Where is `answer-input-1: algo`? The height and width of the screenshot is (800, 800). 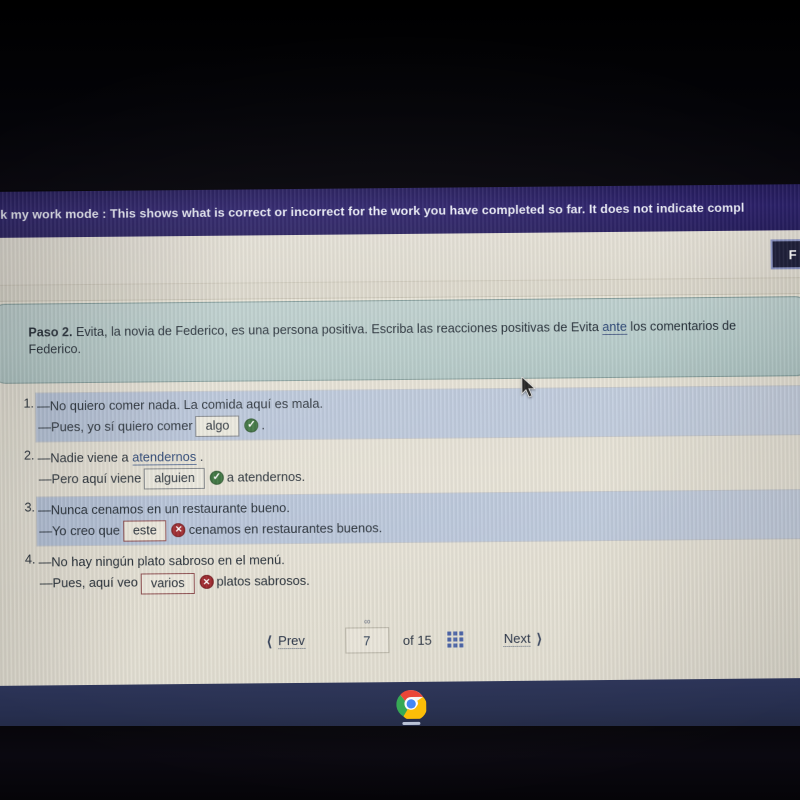
answer-input-1: algo is located at coordinates (217, 426).